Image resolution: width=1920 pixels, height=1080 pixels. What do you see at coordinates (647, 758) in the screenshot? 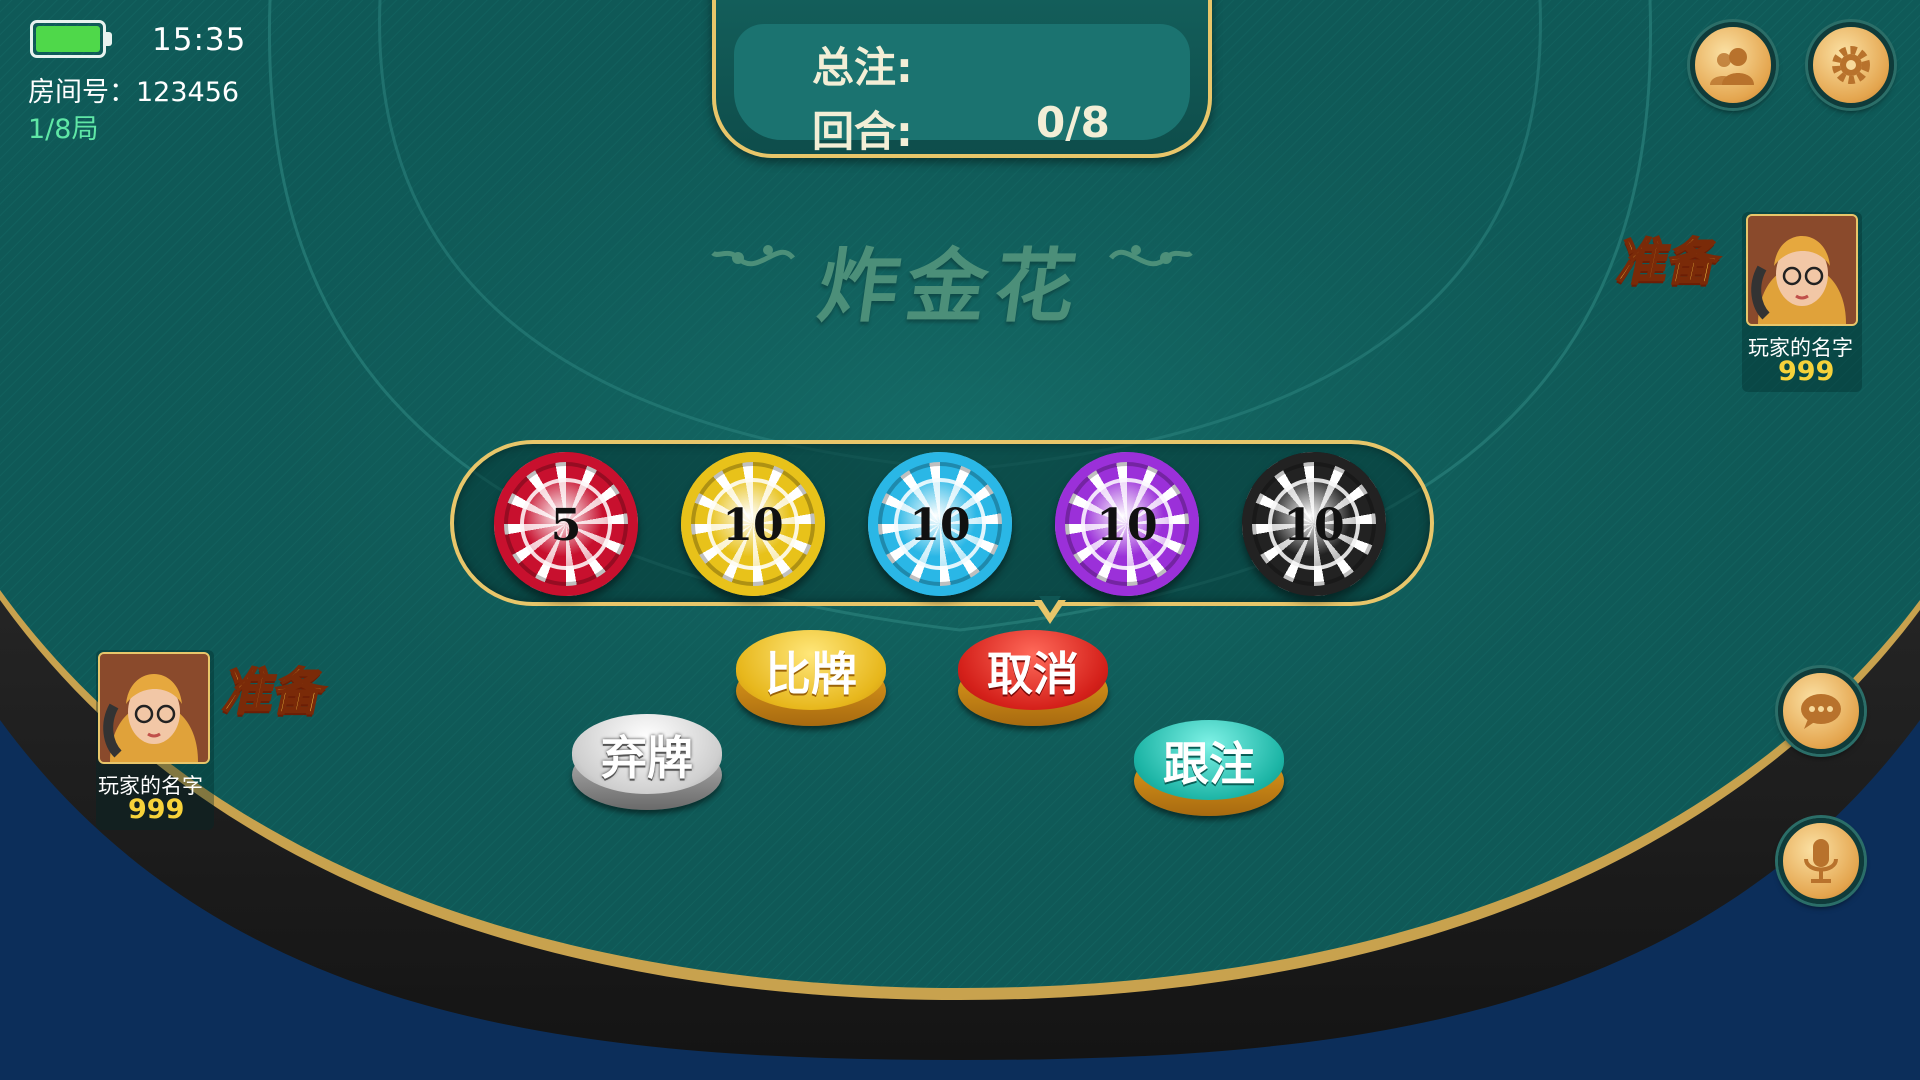
I see `fold-label: 弃牌` at bounding box center [647, 758].